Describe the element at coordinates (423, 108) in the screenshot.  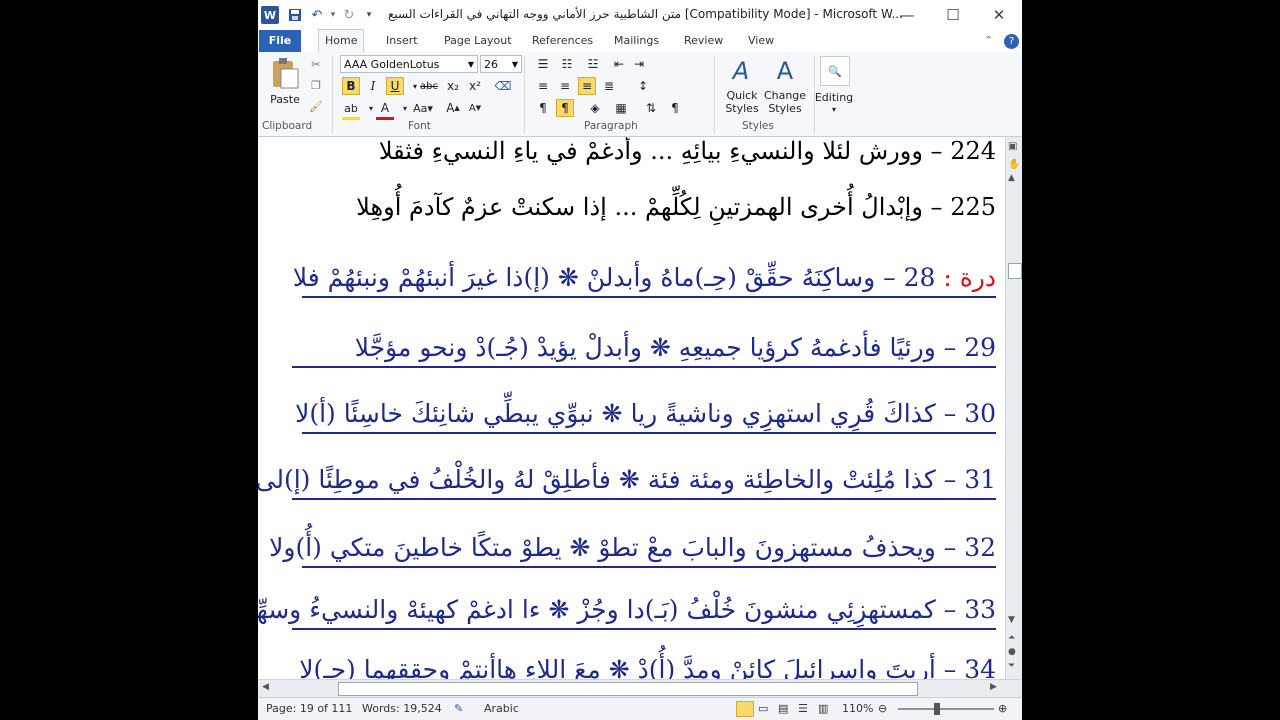
I see `change-case-icon: Aa▾` at that location.